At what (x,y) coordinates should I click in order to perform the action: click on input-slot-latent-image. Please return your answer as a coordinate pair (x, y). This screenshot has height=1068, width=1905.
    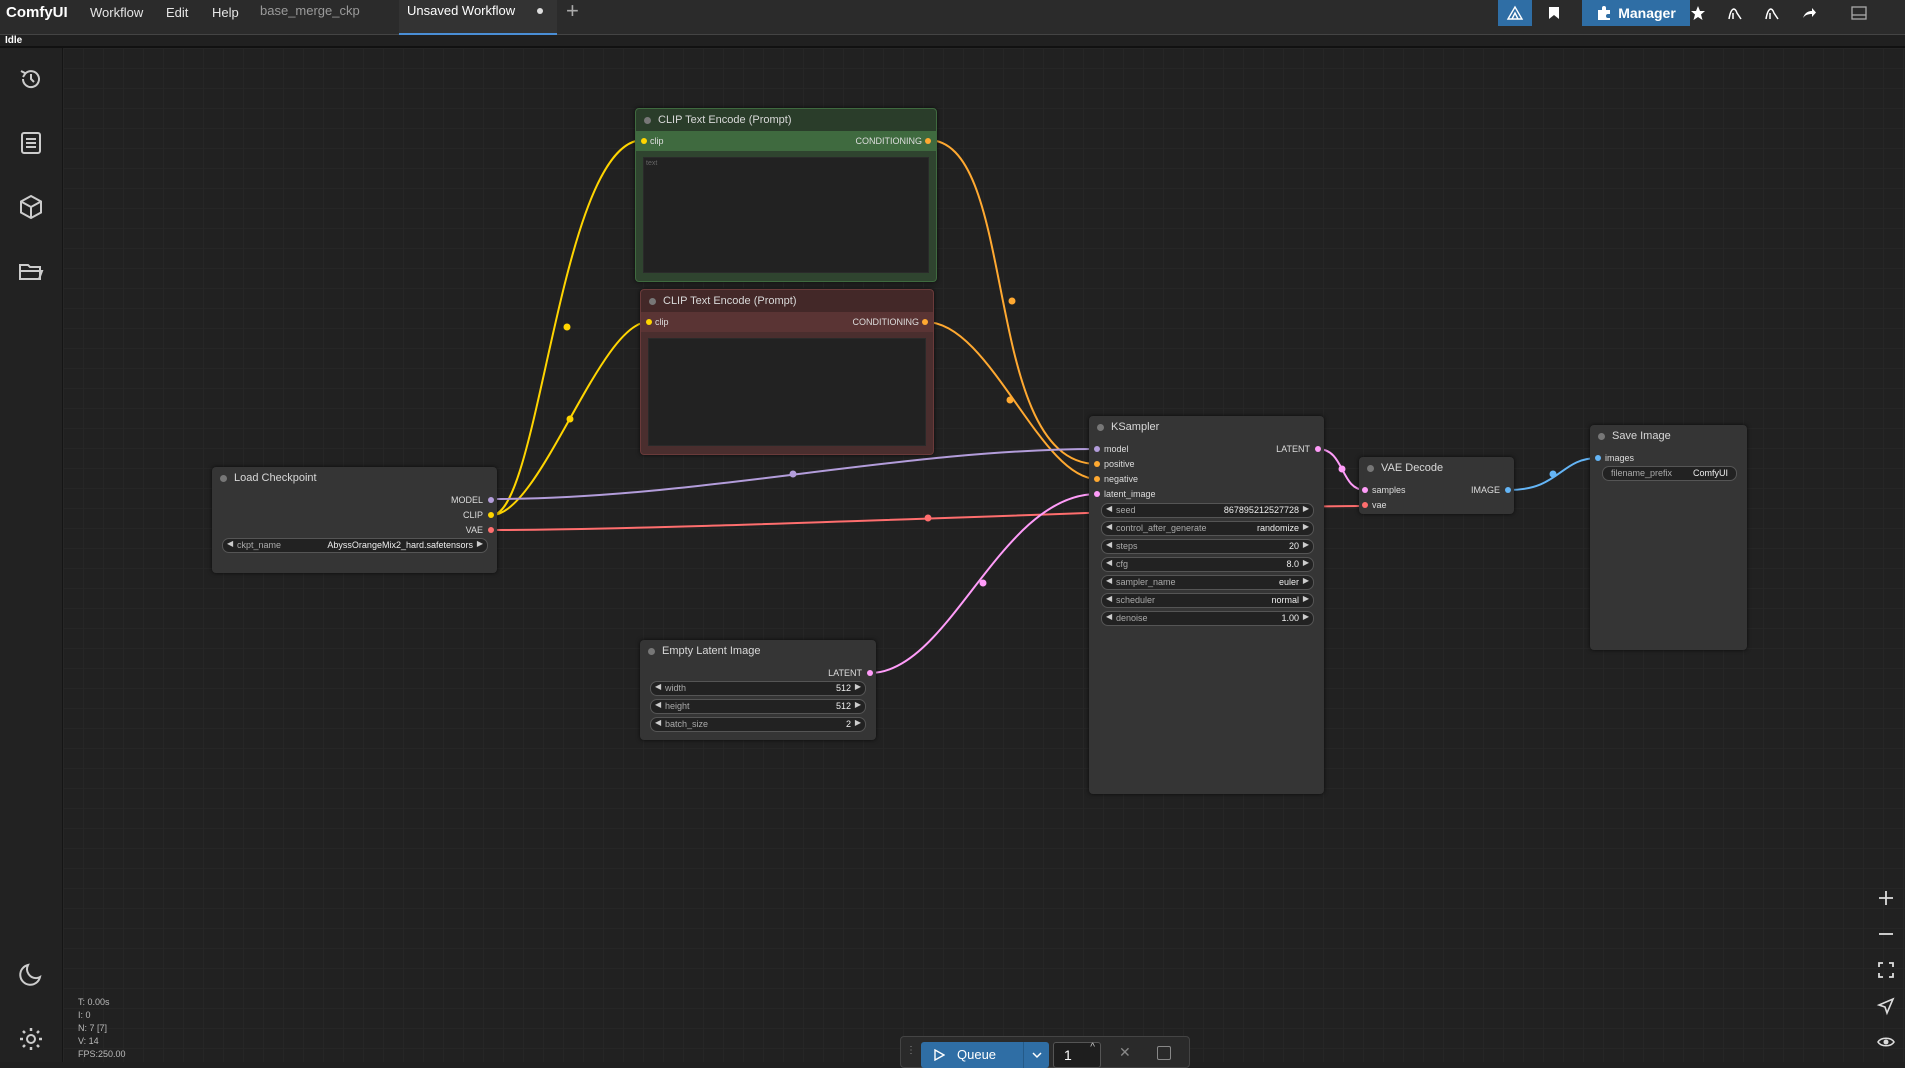
    Looking at the image, I should click on (1097, 494).